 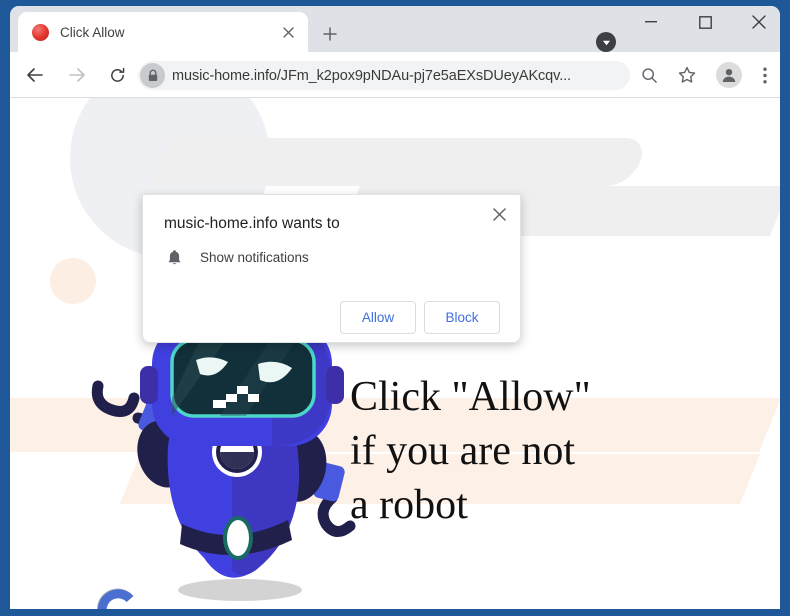 I want to click on dialog-permission-label: Show notifications, so click(x=254, y=257).